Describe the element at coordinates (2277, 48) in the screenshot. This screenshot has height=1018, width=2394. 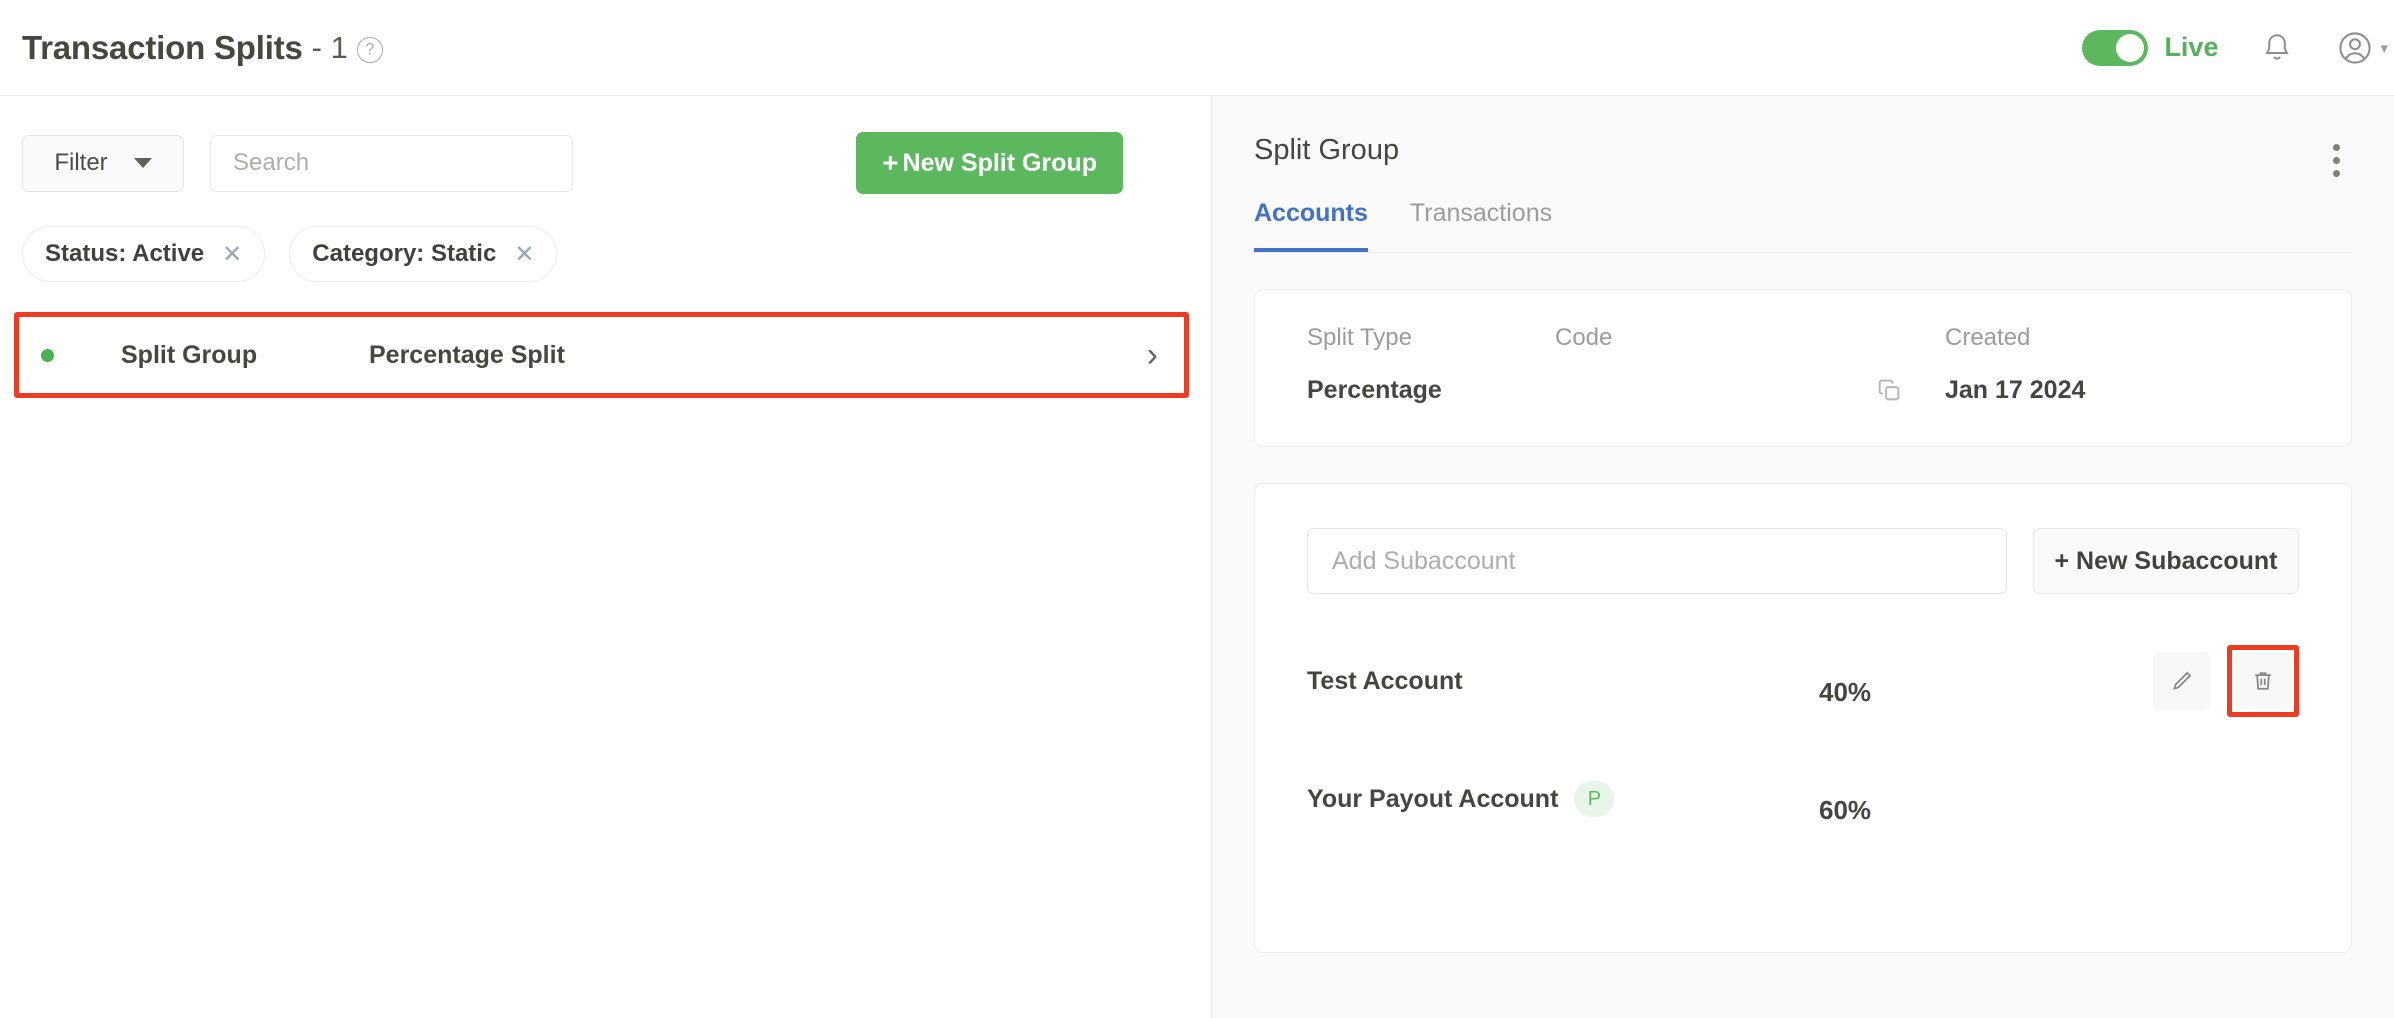
I see `bell-icon` at that location.